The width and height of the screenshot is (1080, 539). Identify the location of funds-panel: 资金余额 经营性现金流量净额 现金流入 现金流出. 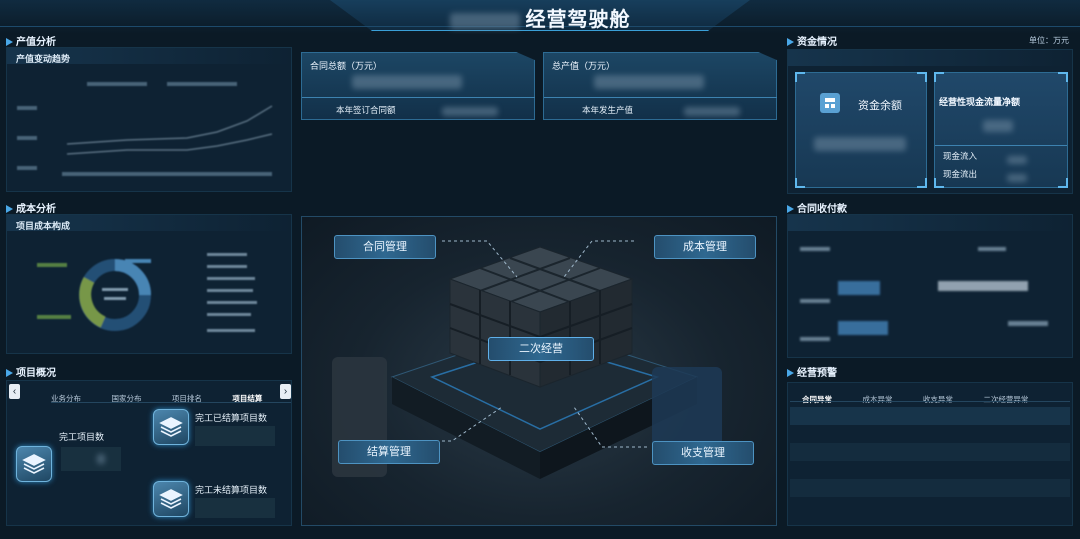
(930, 121).